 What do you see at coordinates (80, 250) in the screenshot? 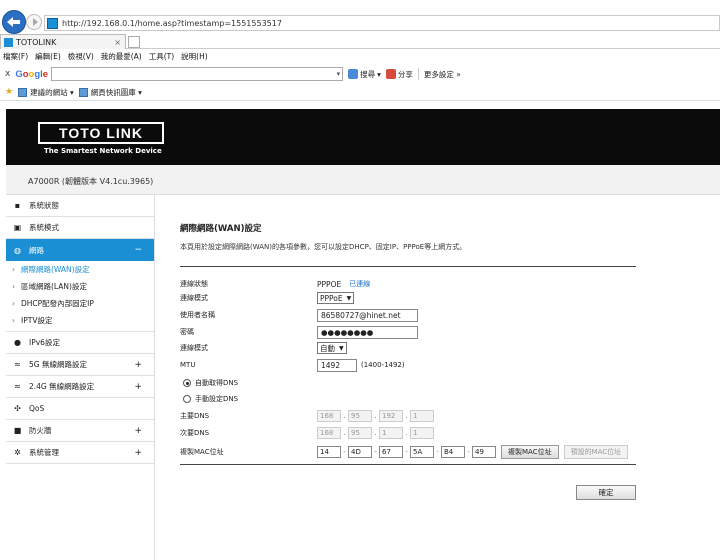
I see `sidebar-item-network: ◍ 網路 −` at bounding box center [80, 250].